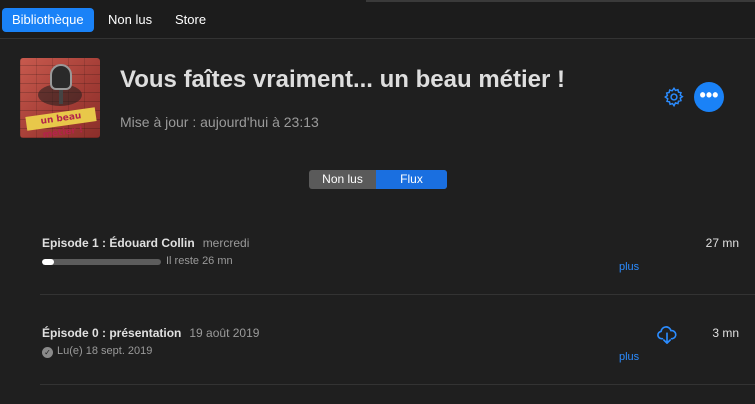 This screenshot has width=755, height=404. Describe the element at coordinates (118, 243) in the screenshot. I see `episode-title: Episode 1 : Édouard Collin` at that location.